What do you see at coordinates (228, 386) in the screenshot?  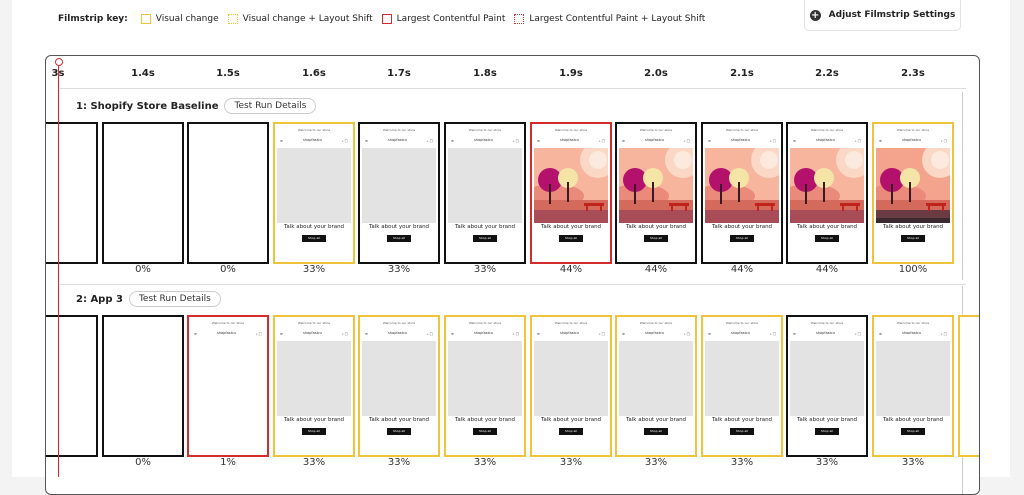 I see `filmstrip-frame-thumb: Welcome to our store ≡ ⌕ □ shopfastcu` at bounding box center [228, 386].